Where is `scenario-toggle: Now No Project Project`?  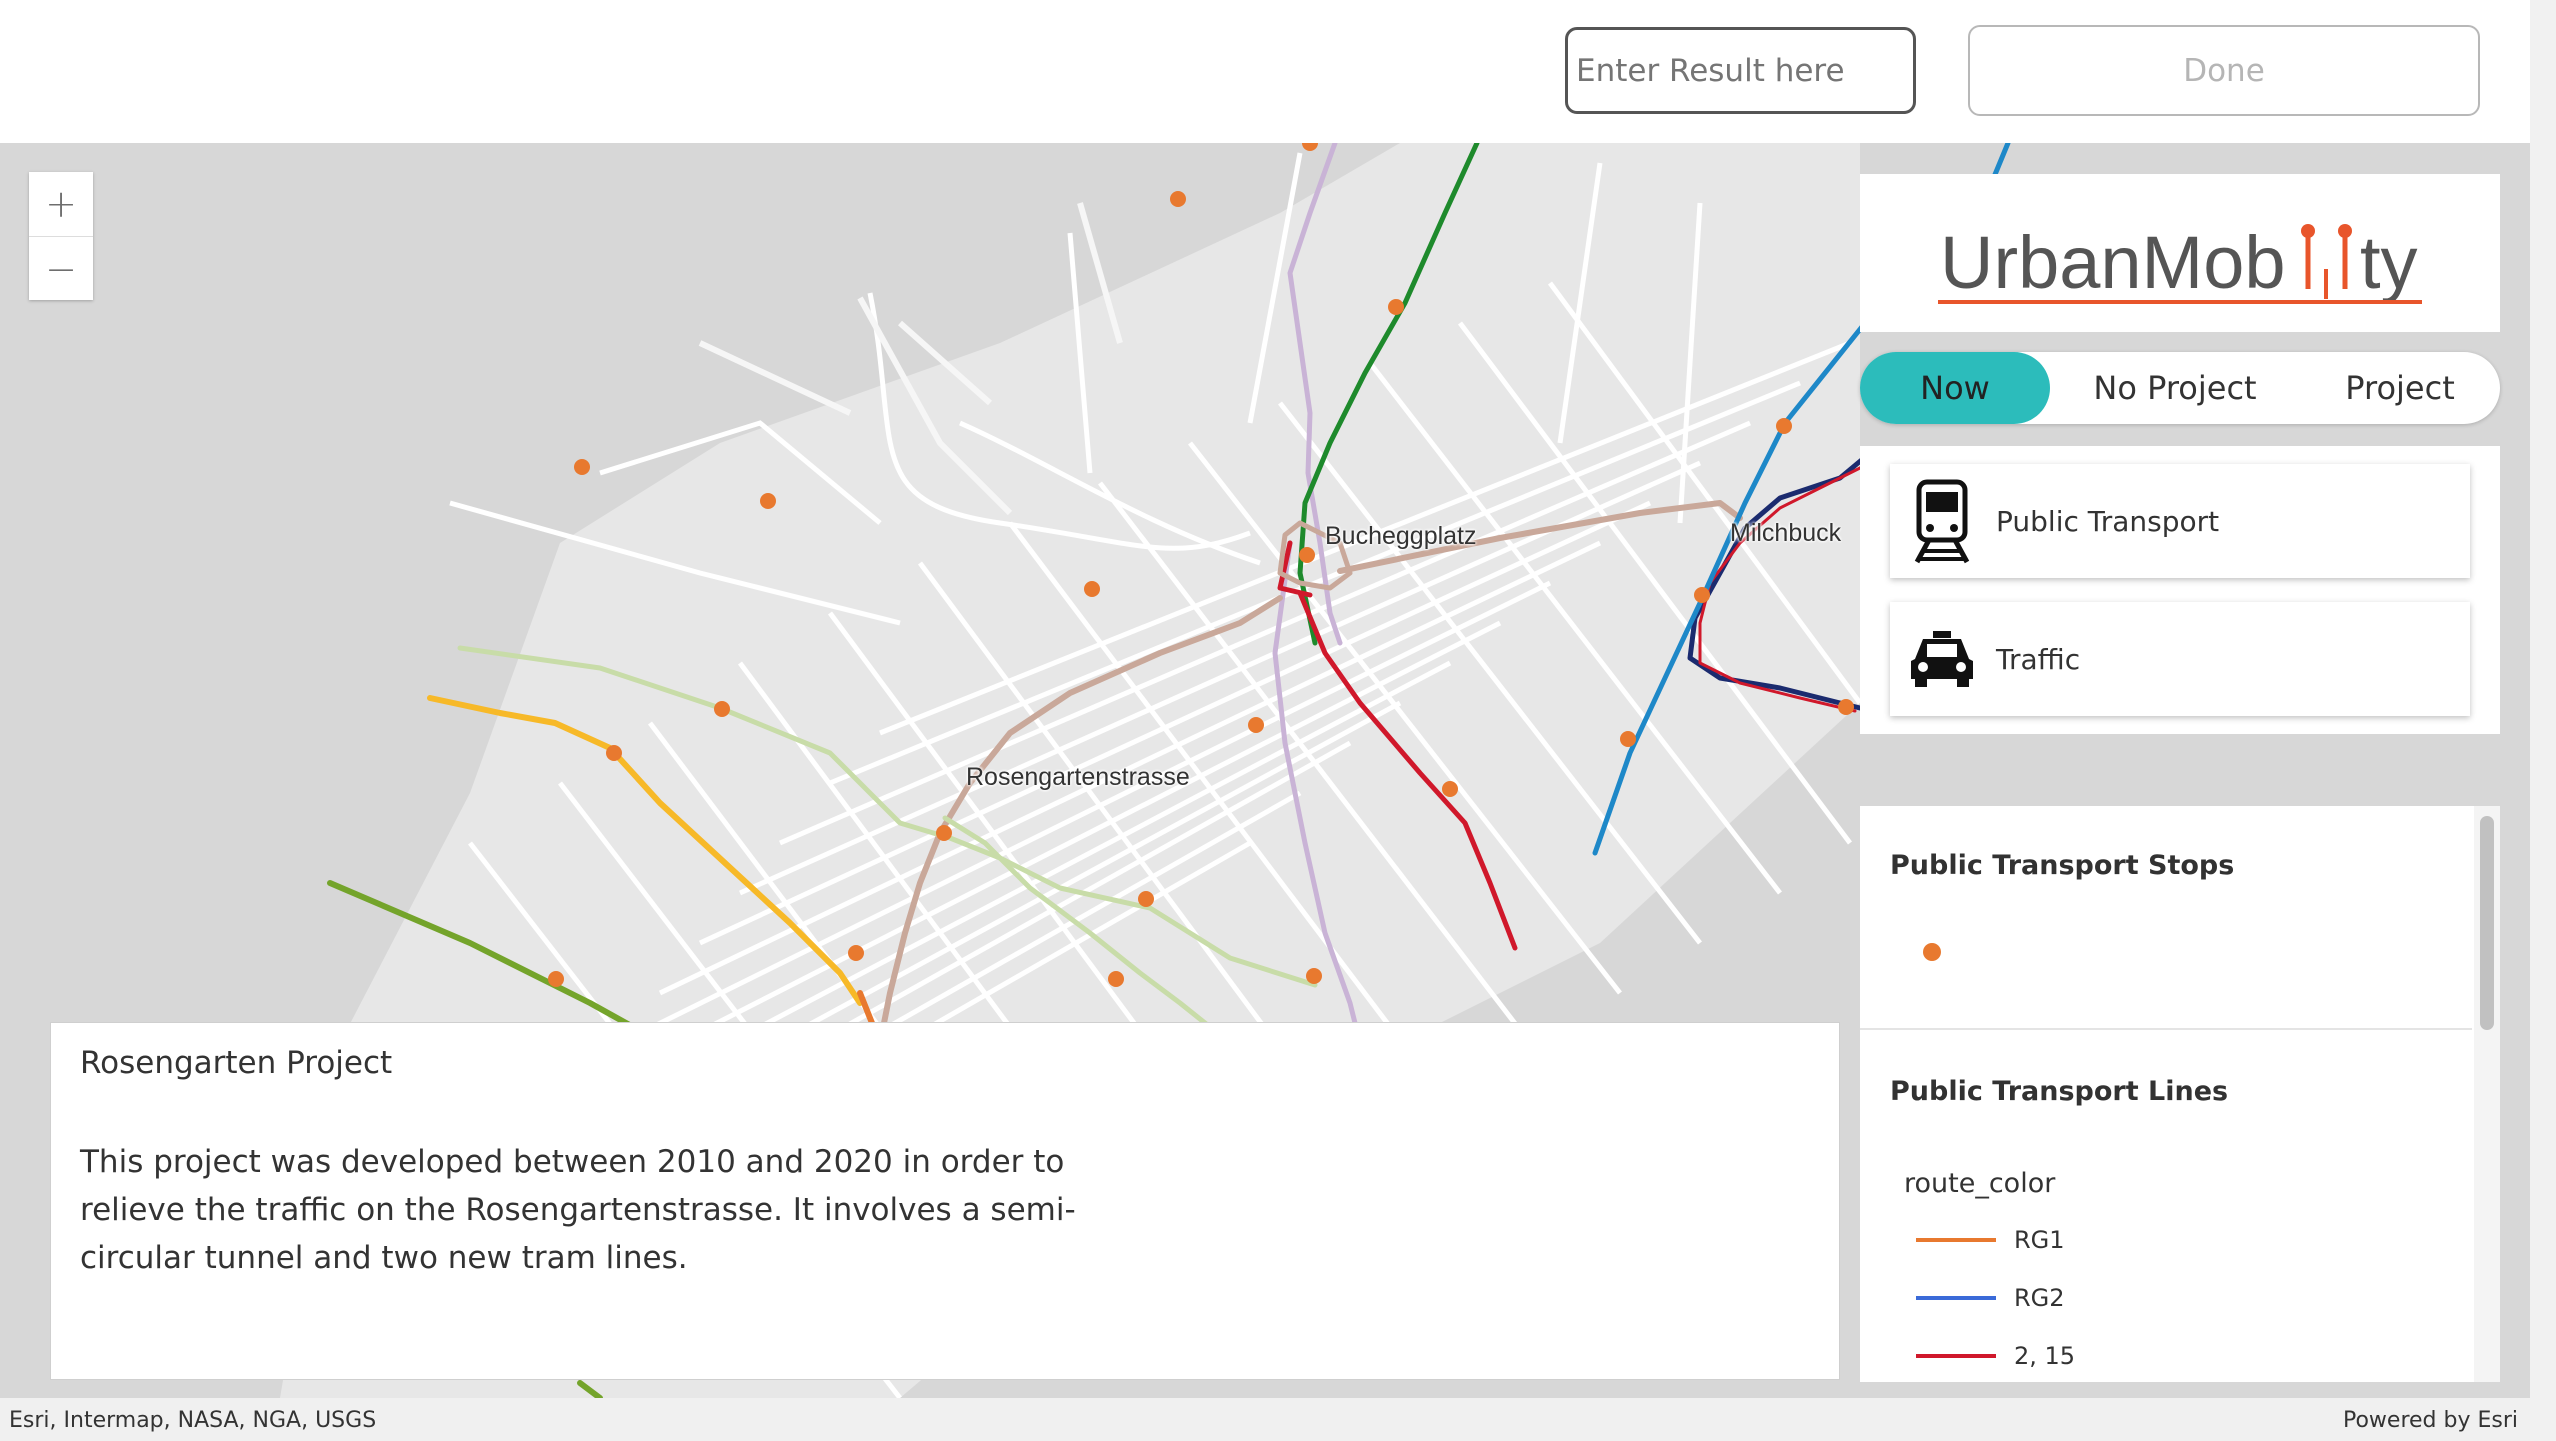
scenario-toggle: Now No Project Project is located at coordinates (2180, 388).